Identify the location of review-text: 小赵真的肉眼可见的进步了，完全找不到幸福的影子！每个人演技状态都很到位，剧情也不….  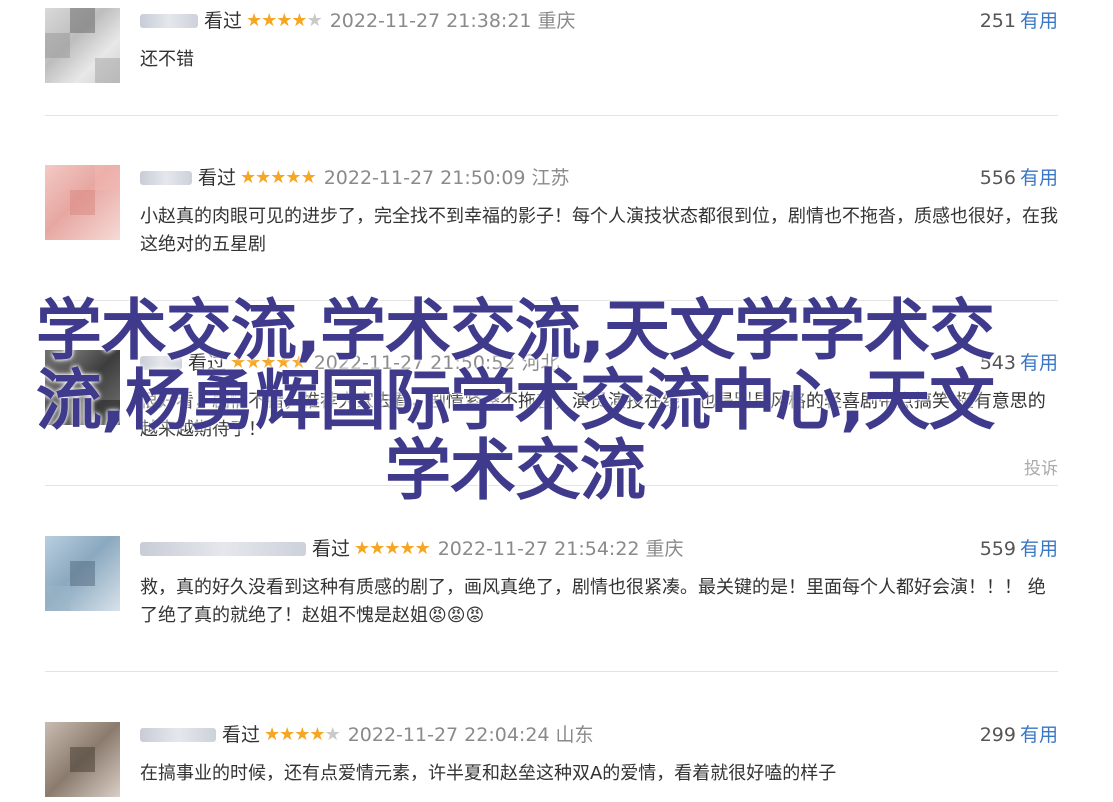
(599, 230).